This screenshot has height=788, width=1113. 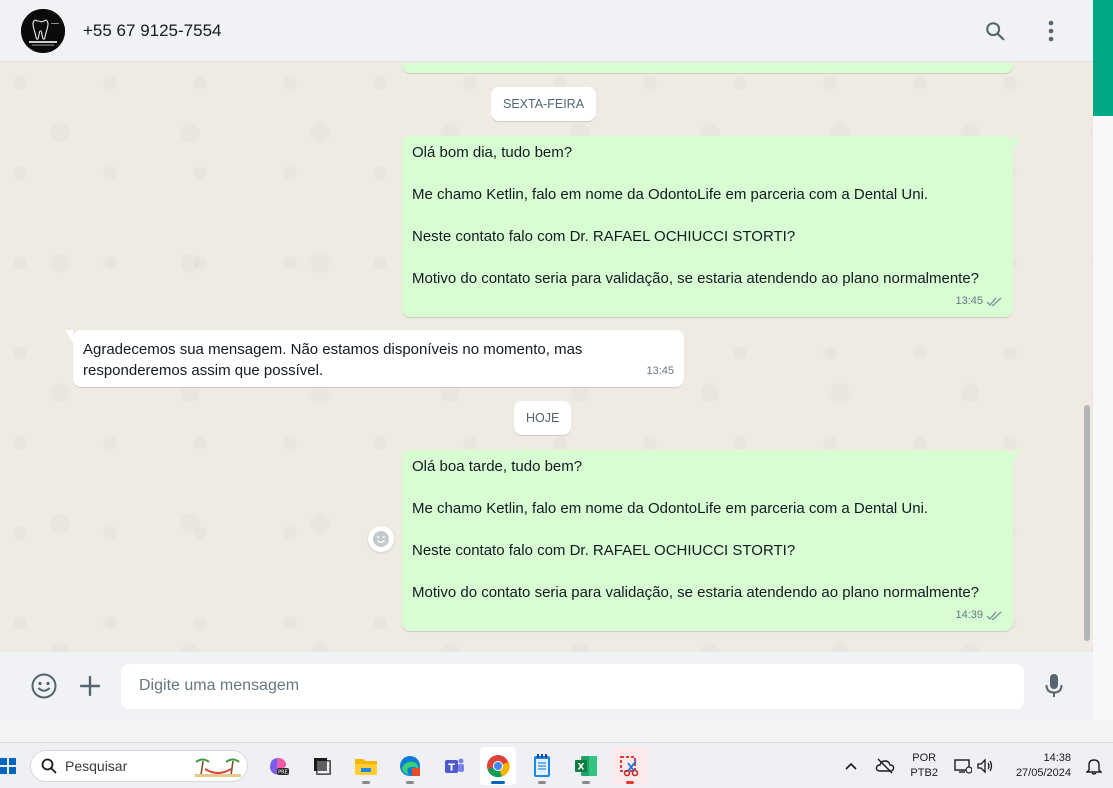 I want to click on chrome-icon, so click(x=498, y=765).